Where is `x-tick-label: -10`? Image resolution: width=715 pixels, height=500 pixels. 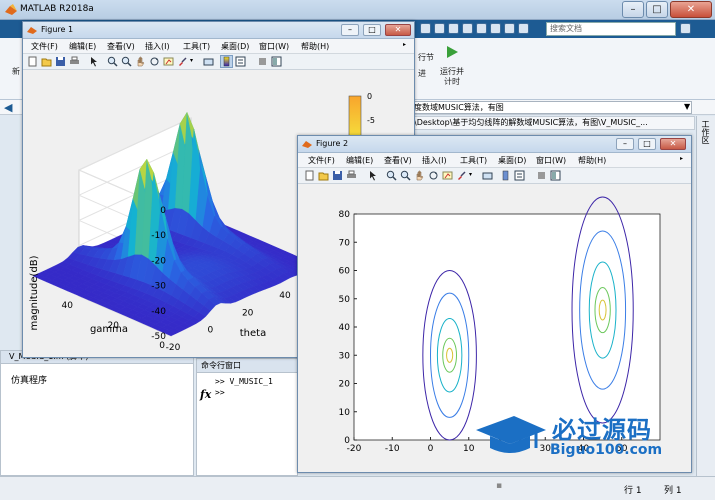
x-tick-label: -10 is located at coordinates (392, 449).